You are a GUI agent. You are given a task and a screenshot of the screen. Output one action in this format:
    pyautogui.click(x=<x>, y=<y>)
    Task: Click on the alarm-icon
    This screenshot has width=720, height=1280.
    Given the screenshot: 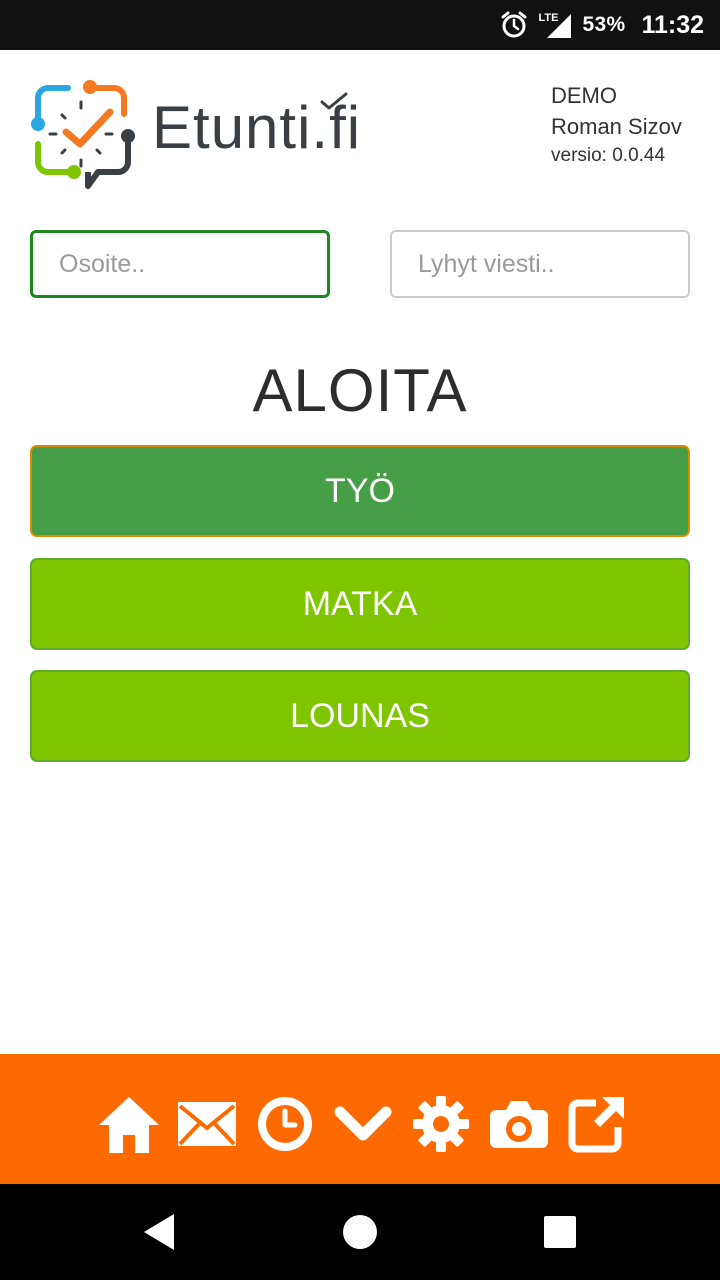 What is the action you would take?
    pyautogui.click(x=514, y=25)
    